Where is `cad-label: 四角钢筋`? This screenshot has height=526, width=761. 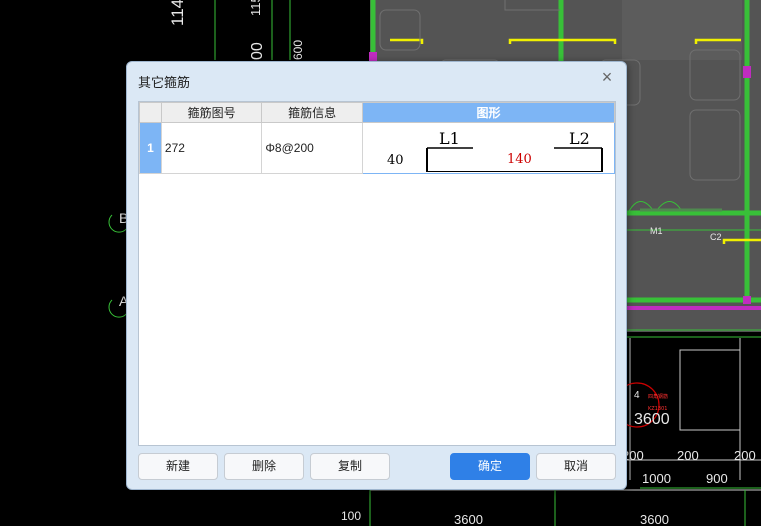 cad-label: 四角钢筋 is located at coordinates (658, 396).